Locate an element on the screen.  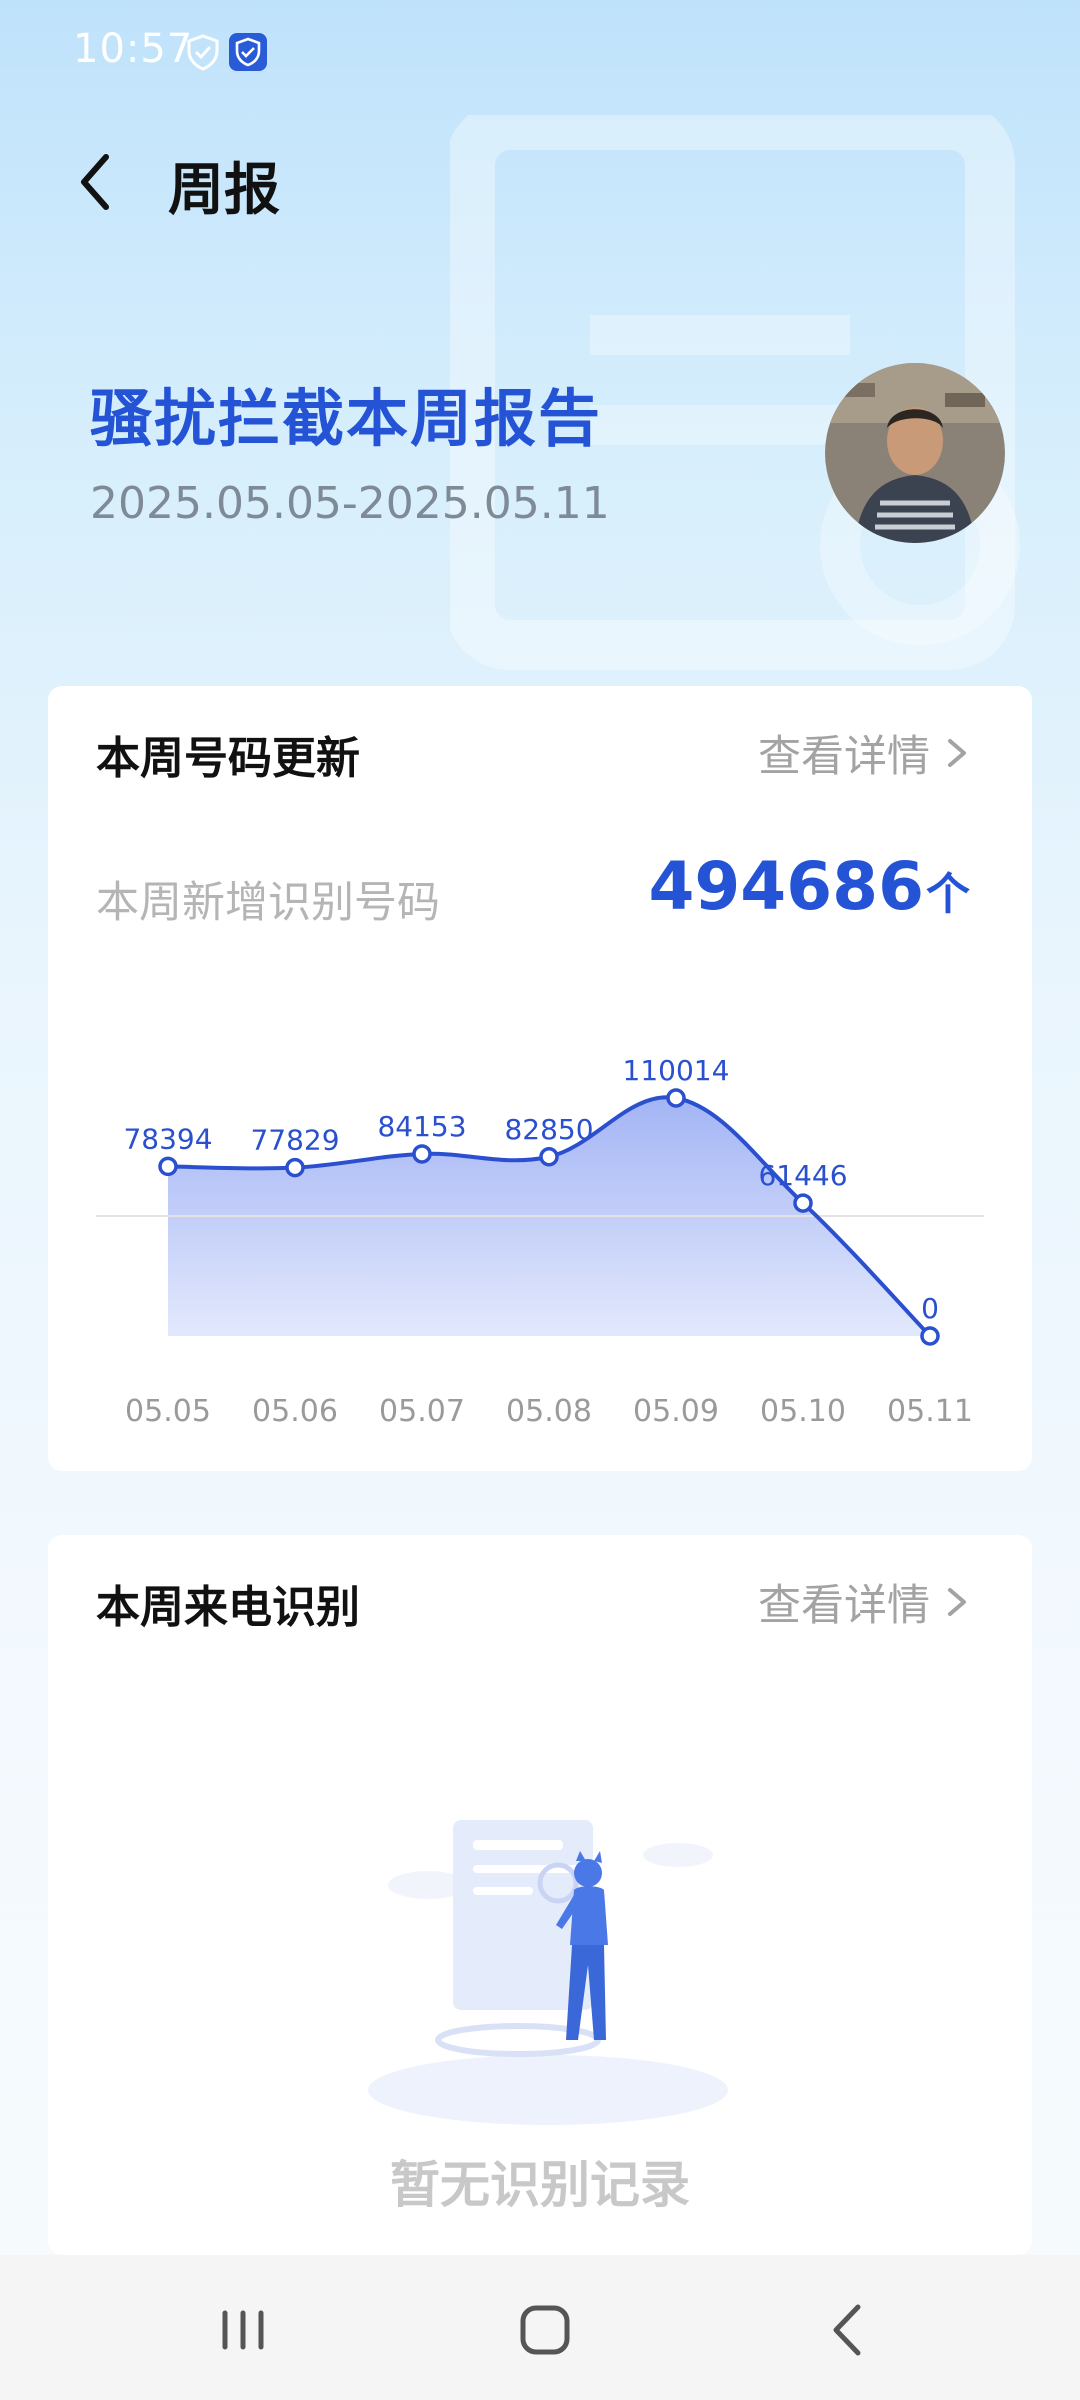
system-navigation-bar is located at coordinates (540, 2327).